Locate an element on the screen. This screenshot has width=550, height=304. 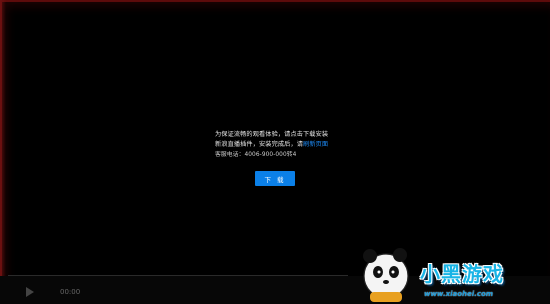
watermark-brand: 小黑游戏 is located at coordinates (462, 274).